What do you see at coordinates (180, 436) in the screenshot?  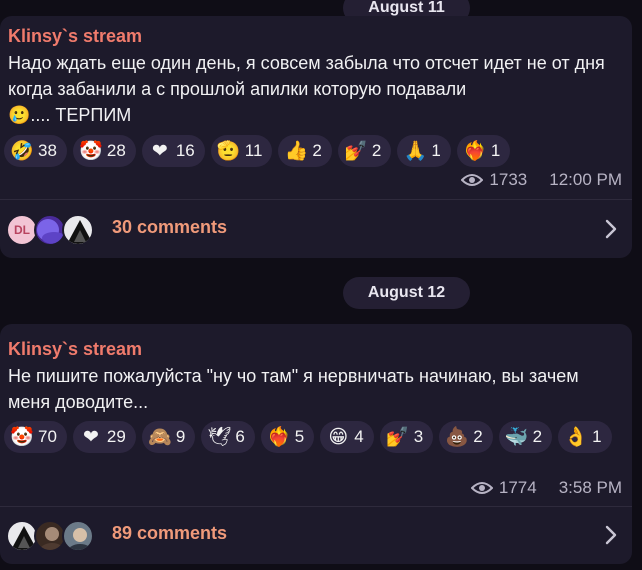 I see `reaction-count: 9` at bounding box center [180, 436].